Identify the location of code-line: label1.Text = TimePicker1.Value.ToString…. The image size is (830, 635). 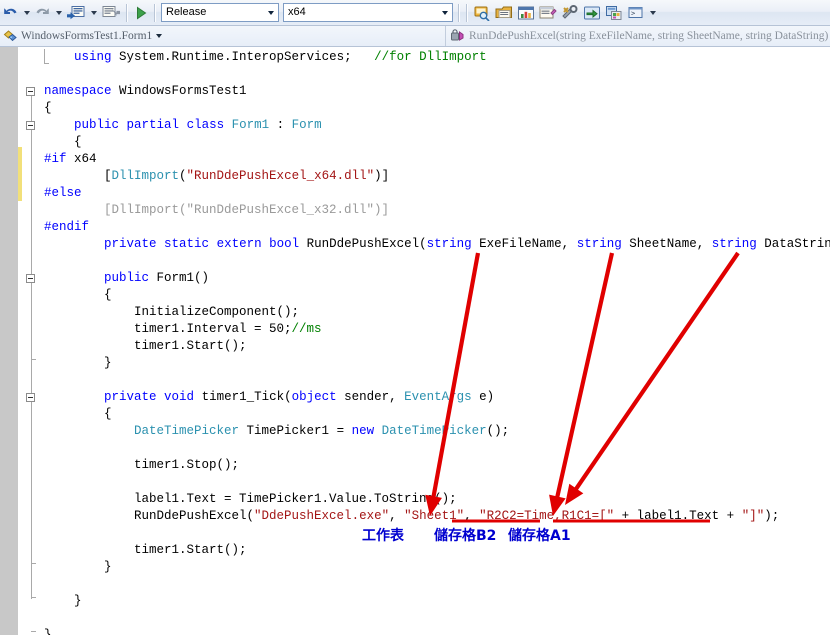
(250, 499).